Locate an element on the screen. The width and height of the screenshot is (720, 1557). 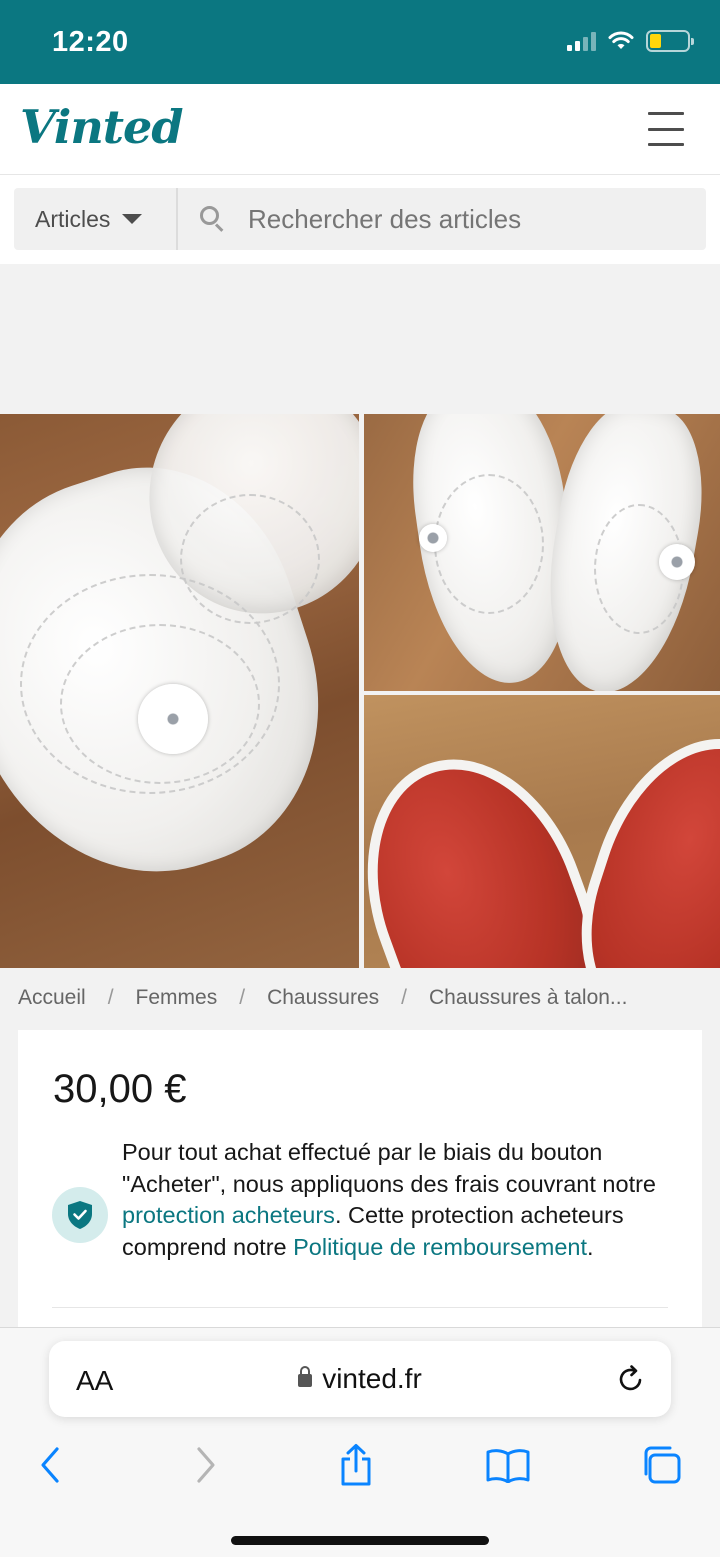
search-input is located at coordinates (468, 219).